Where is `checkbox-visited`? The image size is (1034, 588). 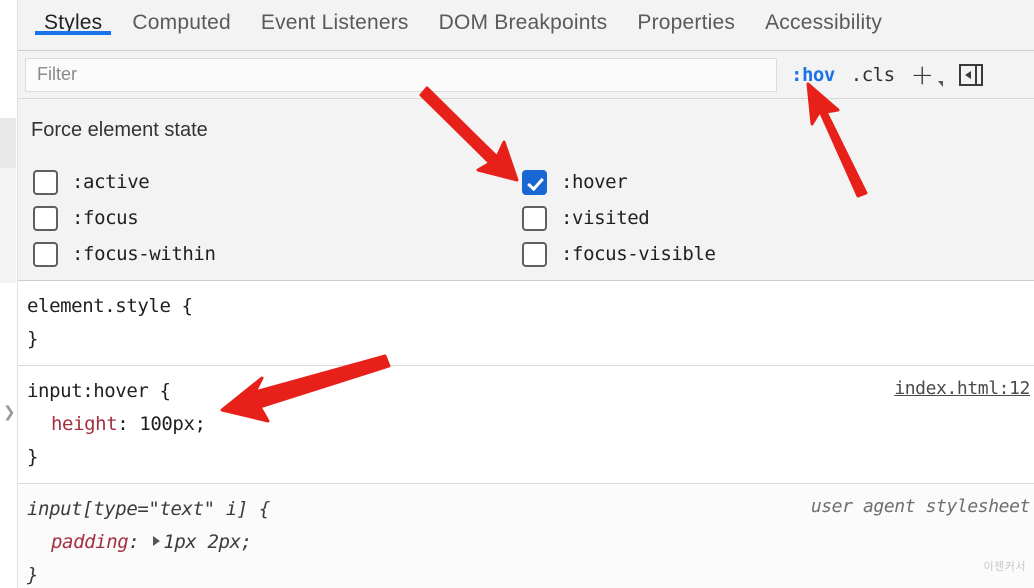
checkbox-visited is located at coordinates (534, 218).